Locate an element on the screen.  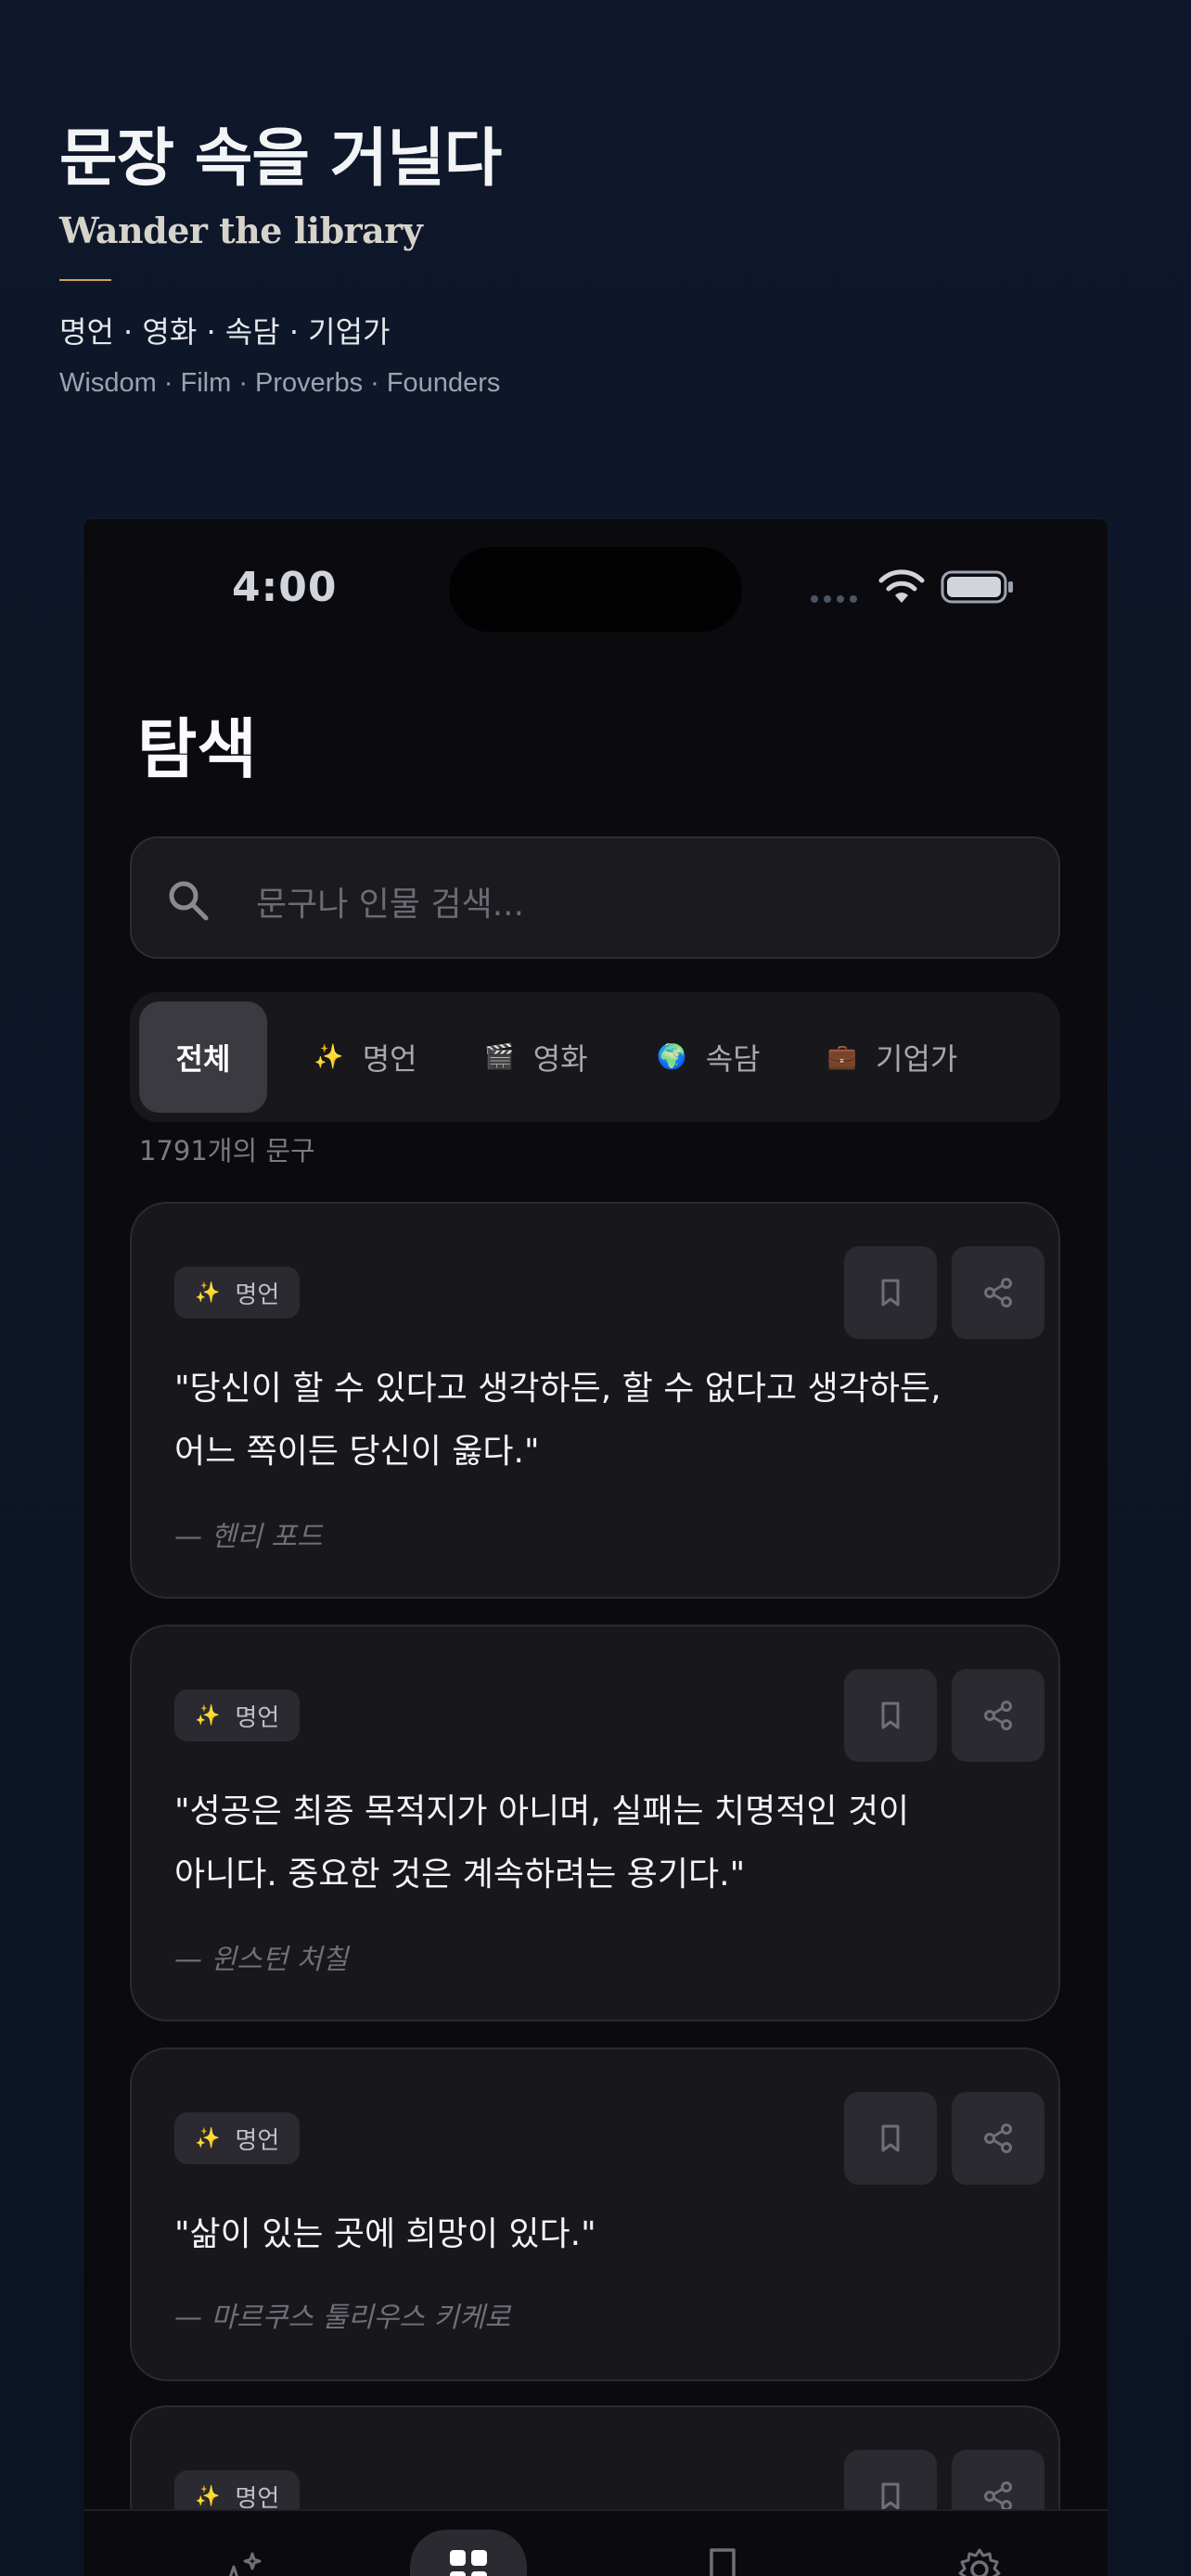
tab-browse is located at coordinates (468, 2543).